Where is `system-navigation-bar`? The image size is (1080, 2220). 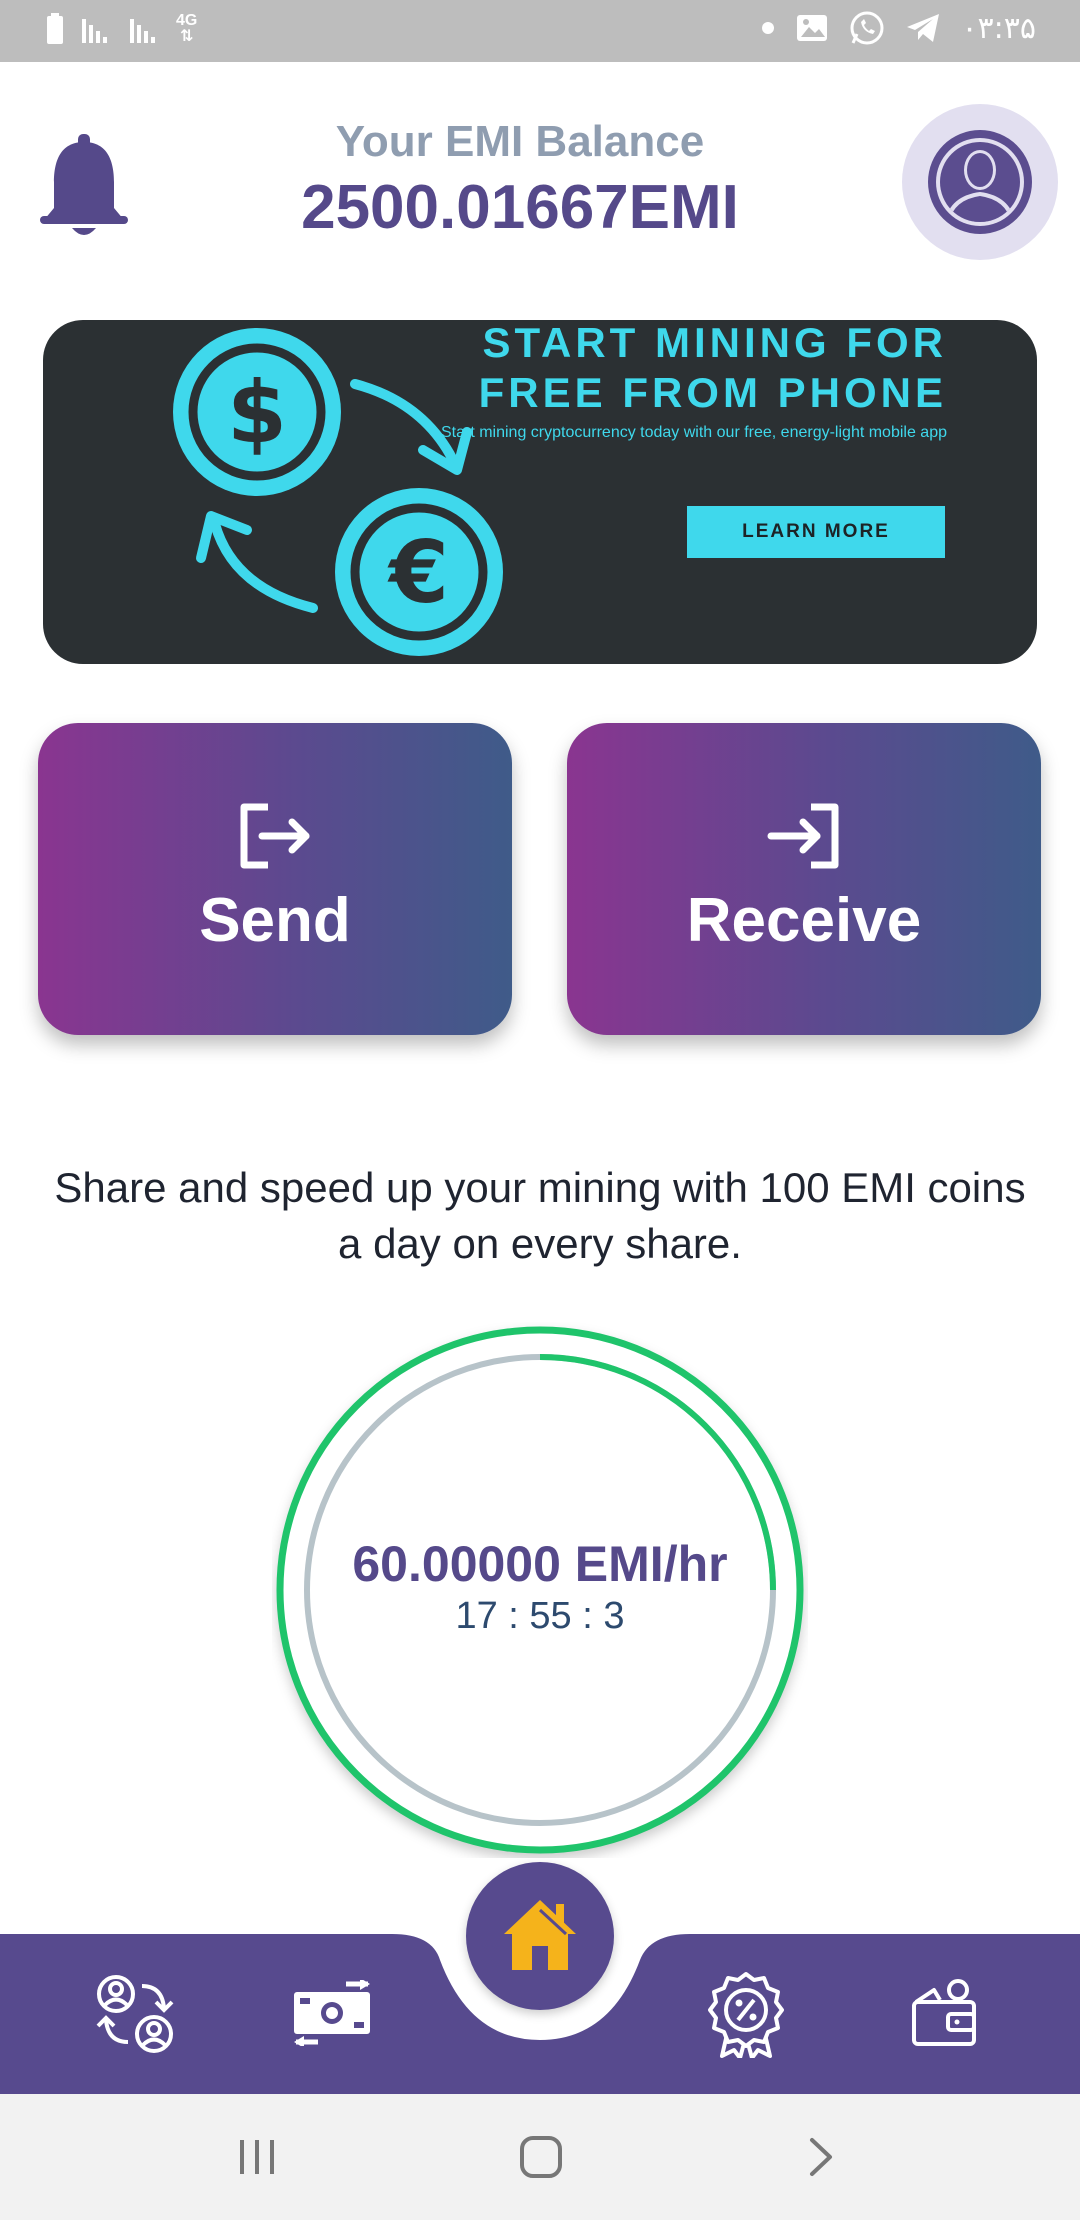
system-navigation-bar is located at coordinates (540, 2157).